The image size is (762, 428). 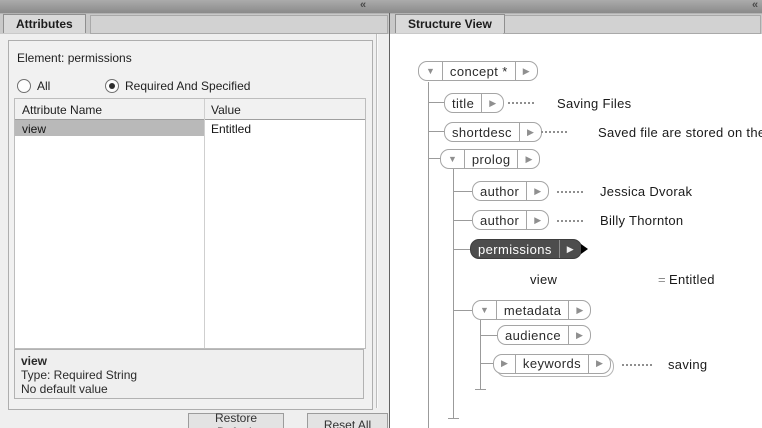 I want to click on node-concept: ▼ concept * ▶, so click(x=478, y=71).